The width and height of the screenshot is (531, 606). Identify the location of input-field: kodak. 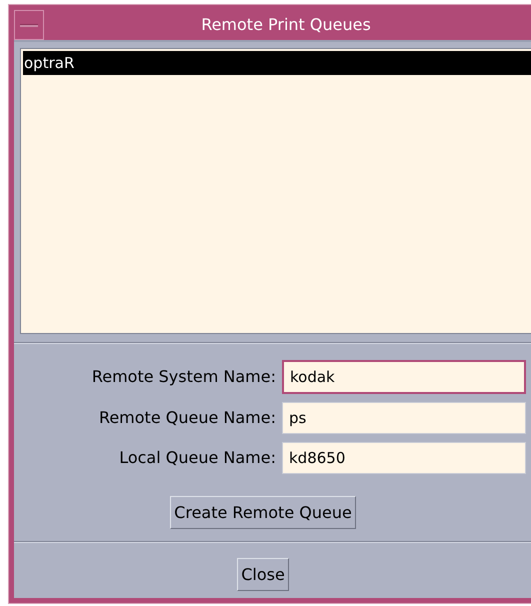
(404, 377).